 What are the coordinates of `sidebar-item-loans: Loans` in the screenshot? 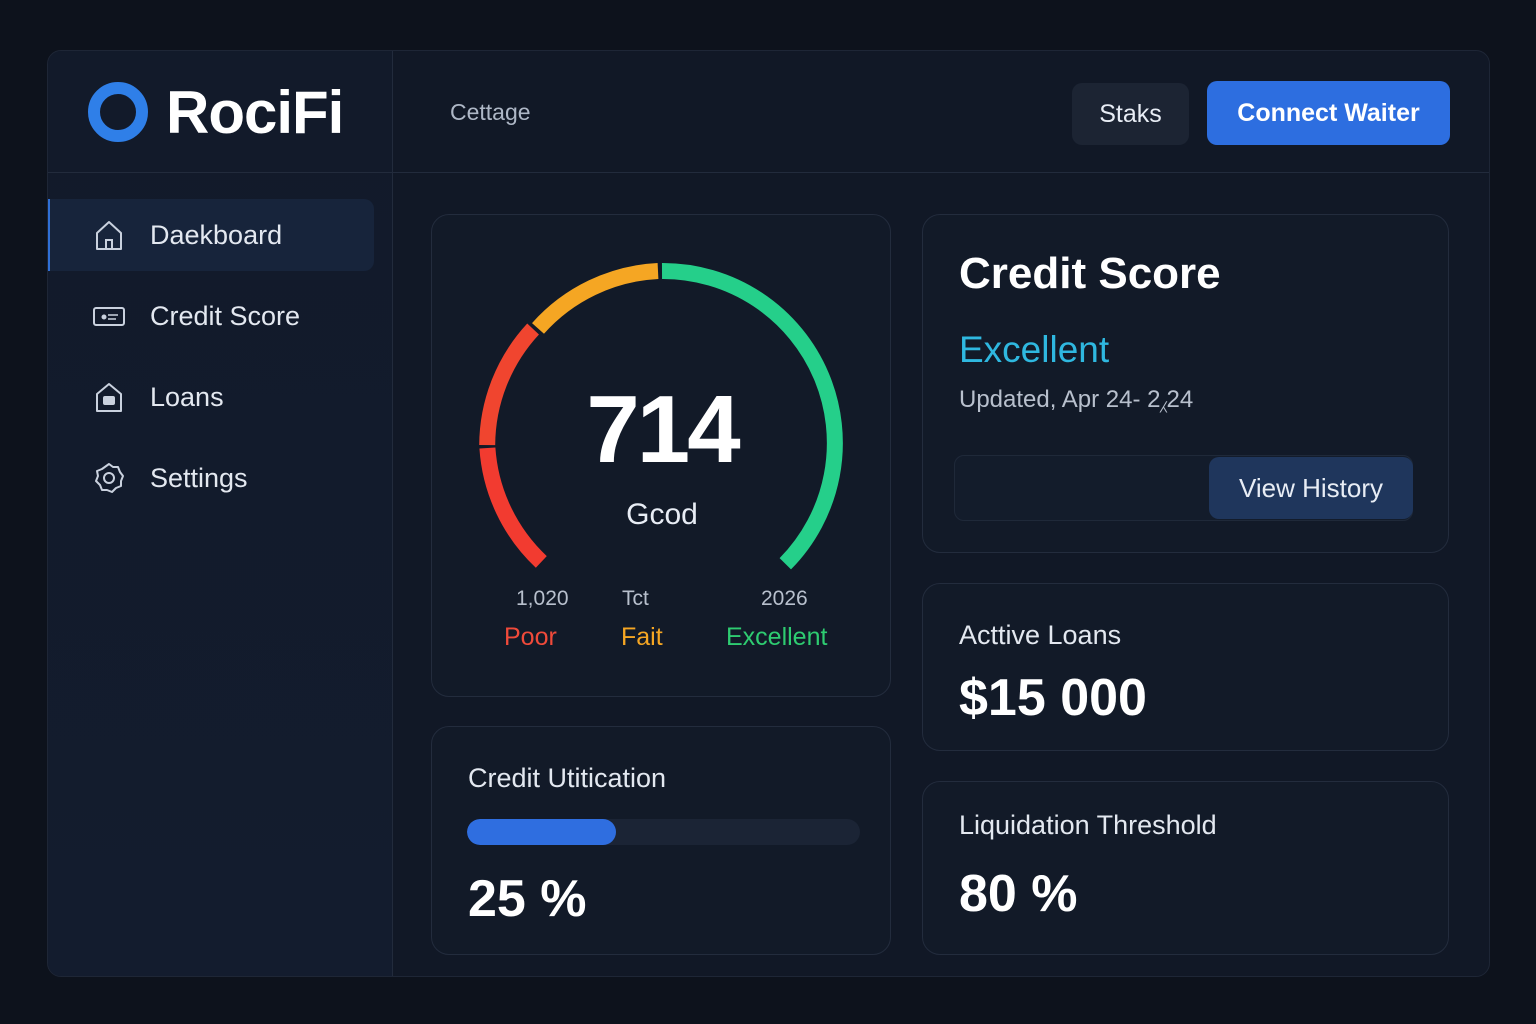 It's located at (211, 397).